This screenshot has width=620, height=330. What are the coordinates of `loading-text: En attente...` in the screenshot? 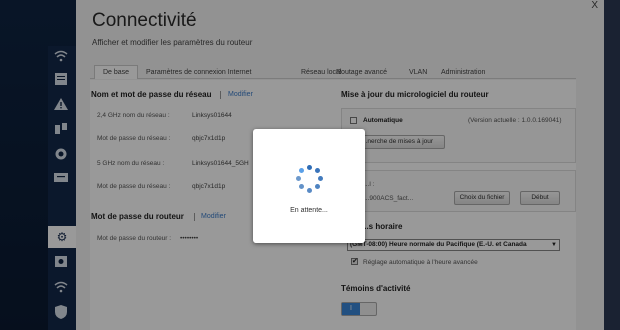 It's located at (309, 210).